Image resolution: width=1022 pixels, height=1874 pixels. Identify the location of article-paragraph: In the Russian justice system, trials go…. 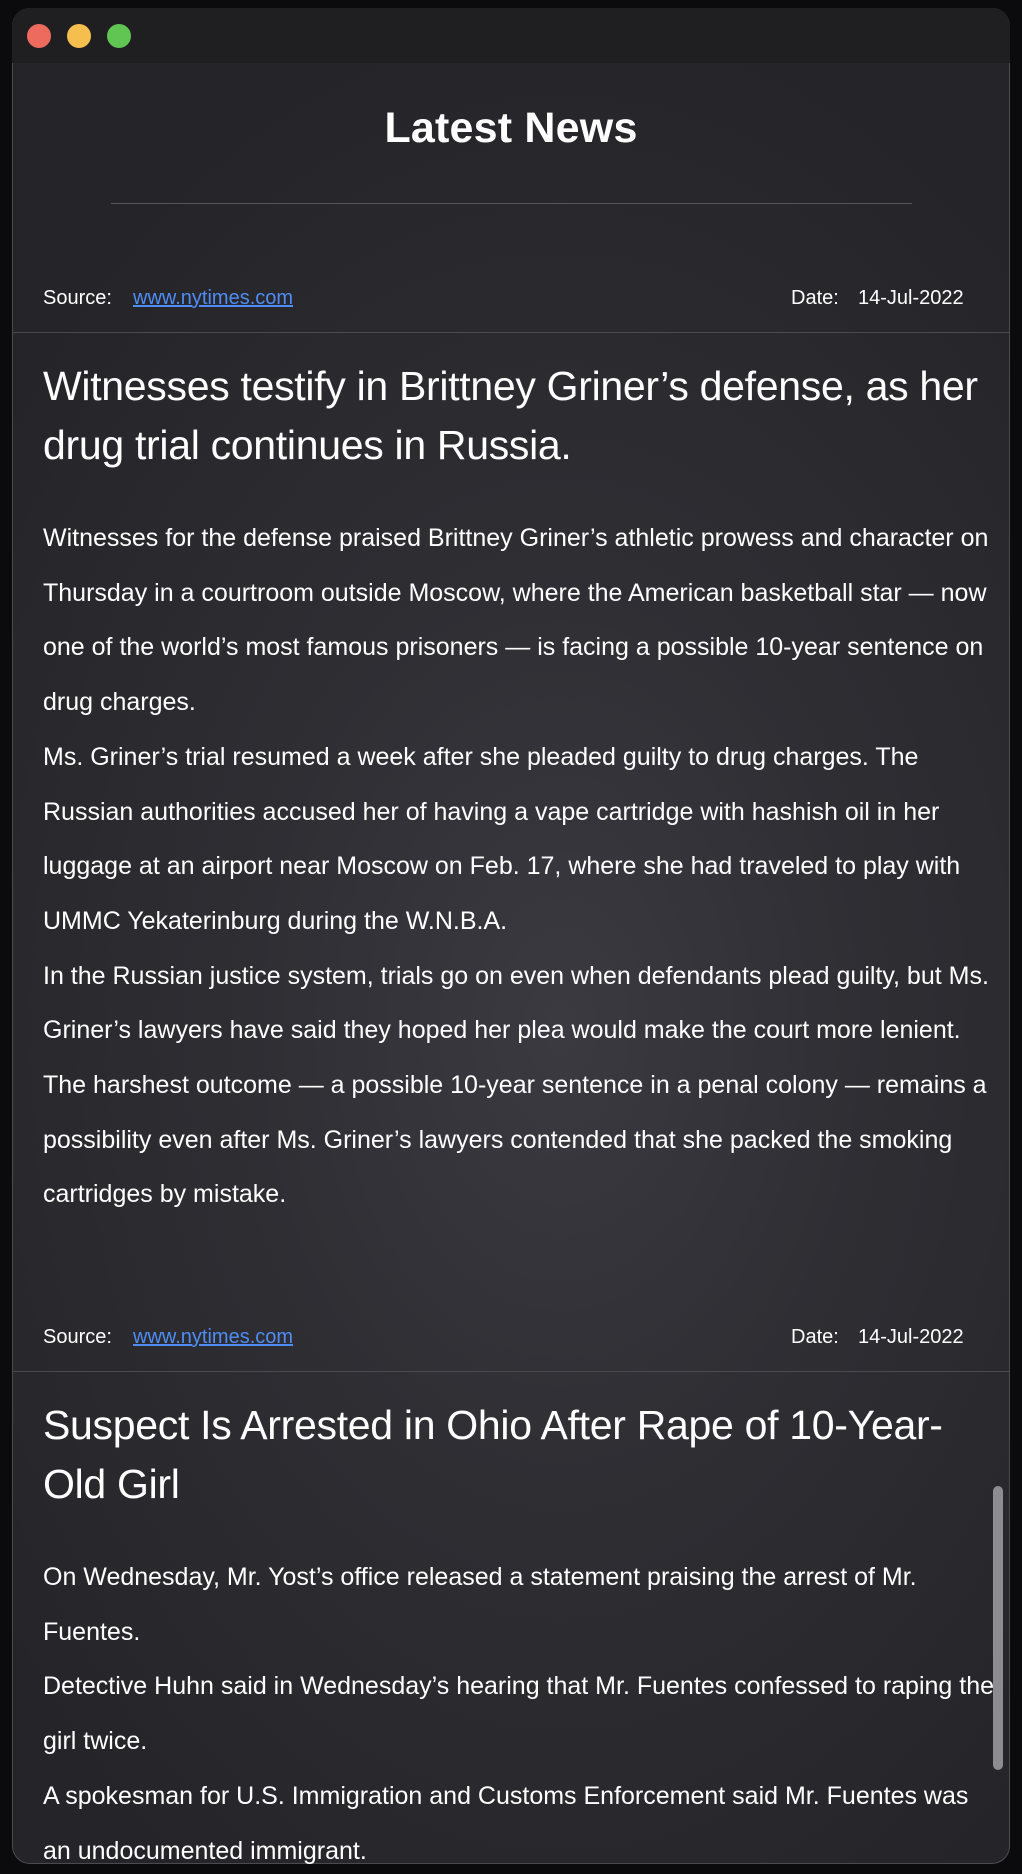
(516, 1003).